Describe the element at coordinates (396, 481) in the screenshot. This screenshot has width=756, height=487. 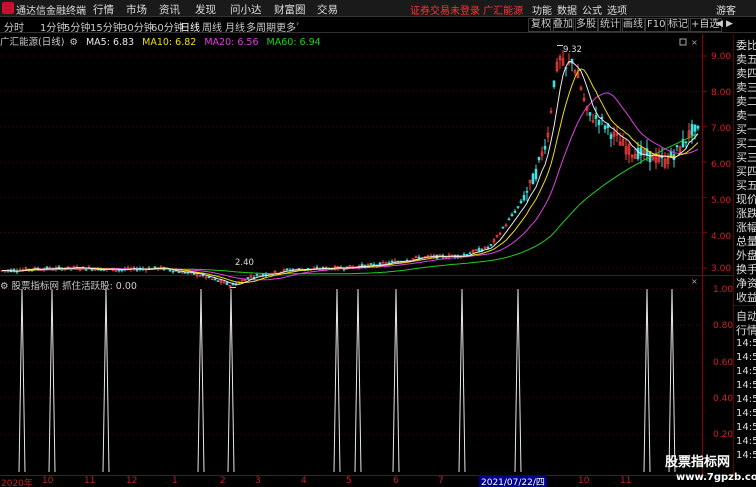
I see `date-tick: 6` at that location.